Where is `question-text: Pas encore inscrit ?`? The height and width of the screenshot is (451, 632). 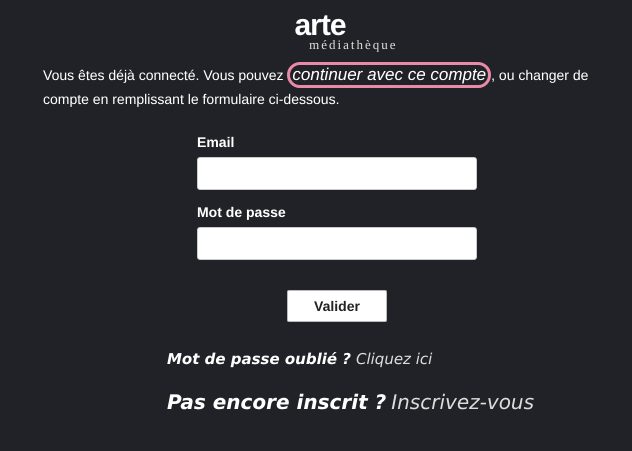 question-text: Pas encore inscrit ? is located at coordinates (276, 402).